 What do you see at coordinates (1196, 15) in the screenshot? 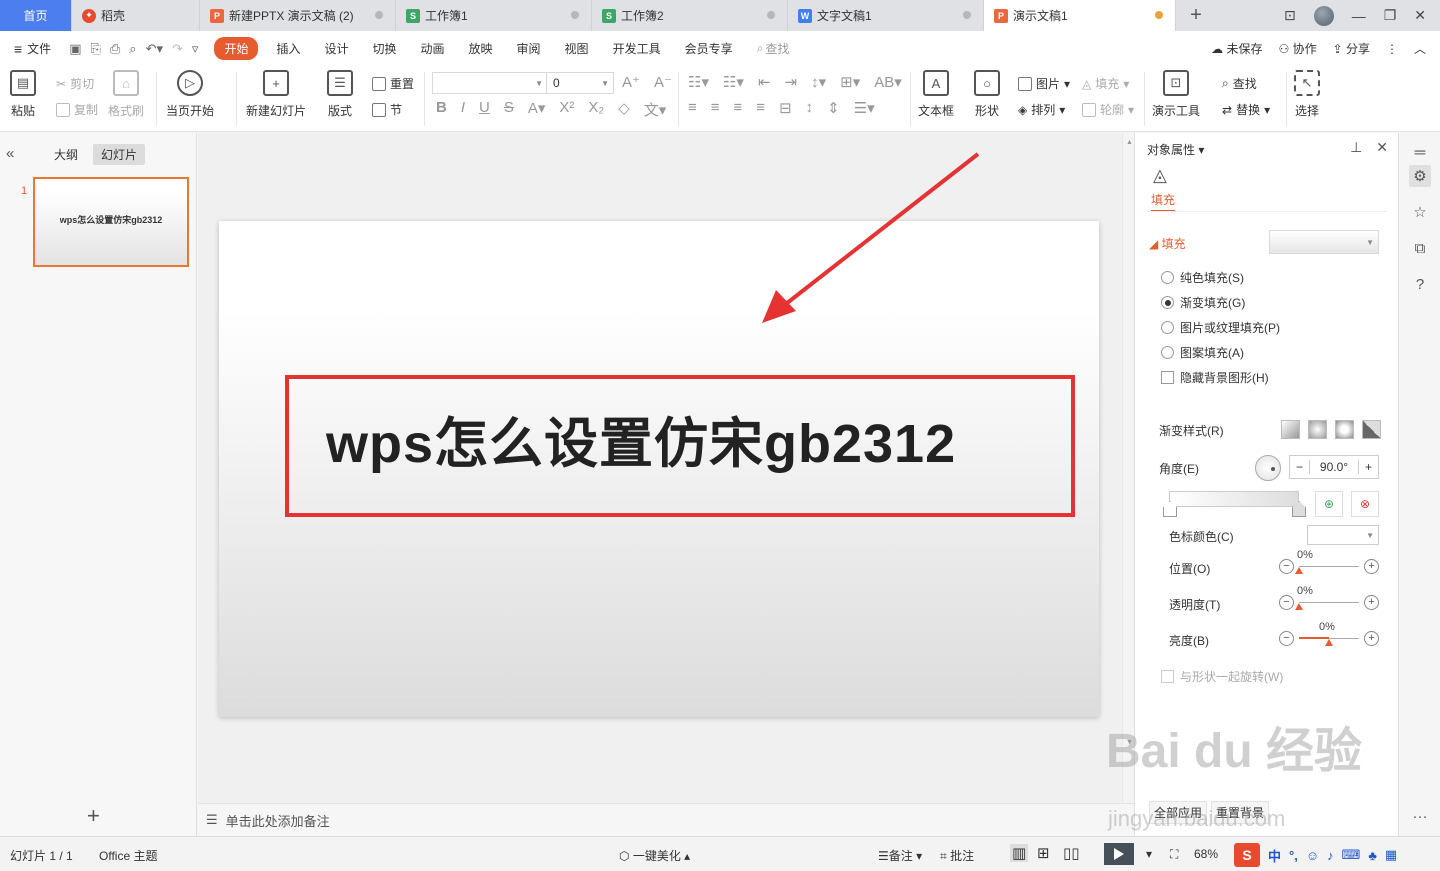
I see `new-tab-button: +` at bounding box center [1196, 15].